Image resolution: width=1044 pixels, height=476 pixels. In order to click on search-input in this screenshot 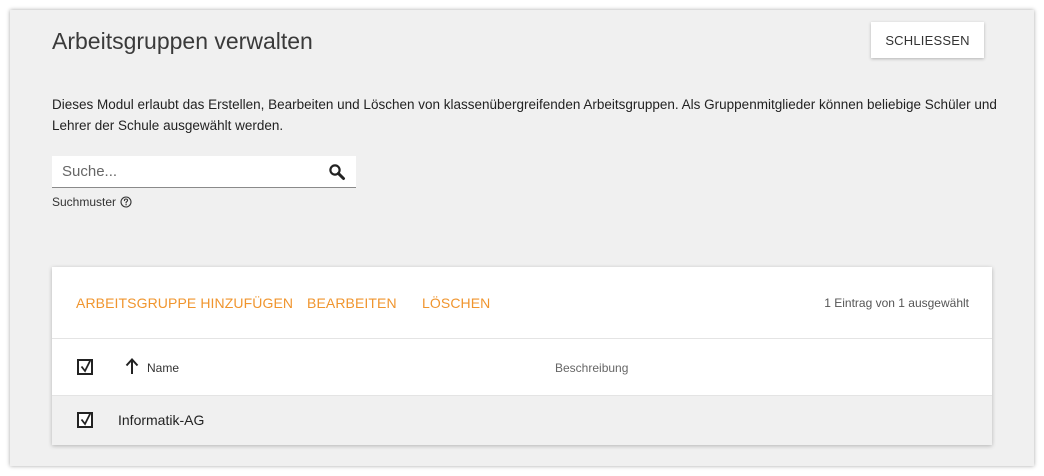, I will do `click(187, 171)`.